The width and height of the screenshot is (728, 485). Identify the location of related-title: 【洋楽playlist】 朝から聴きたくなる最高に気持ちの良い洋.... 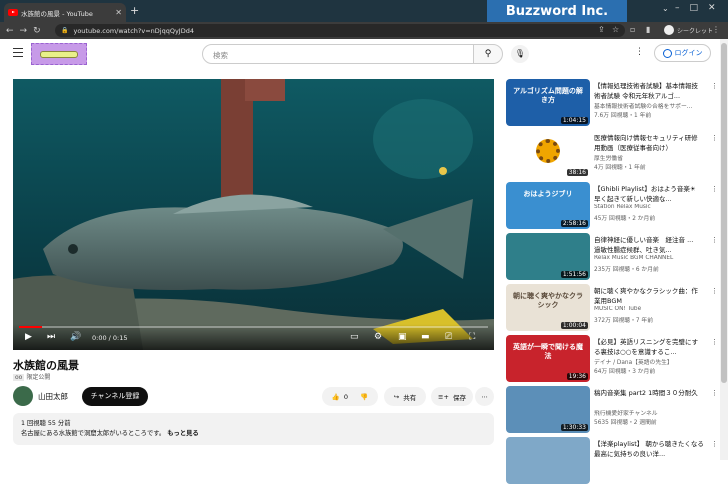
(649, 449).